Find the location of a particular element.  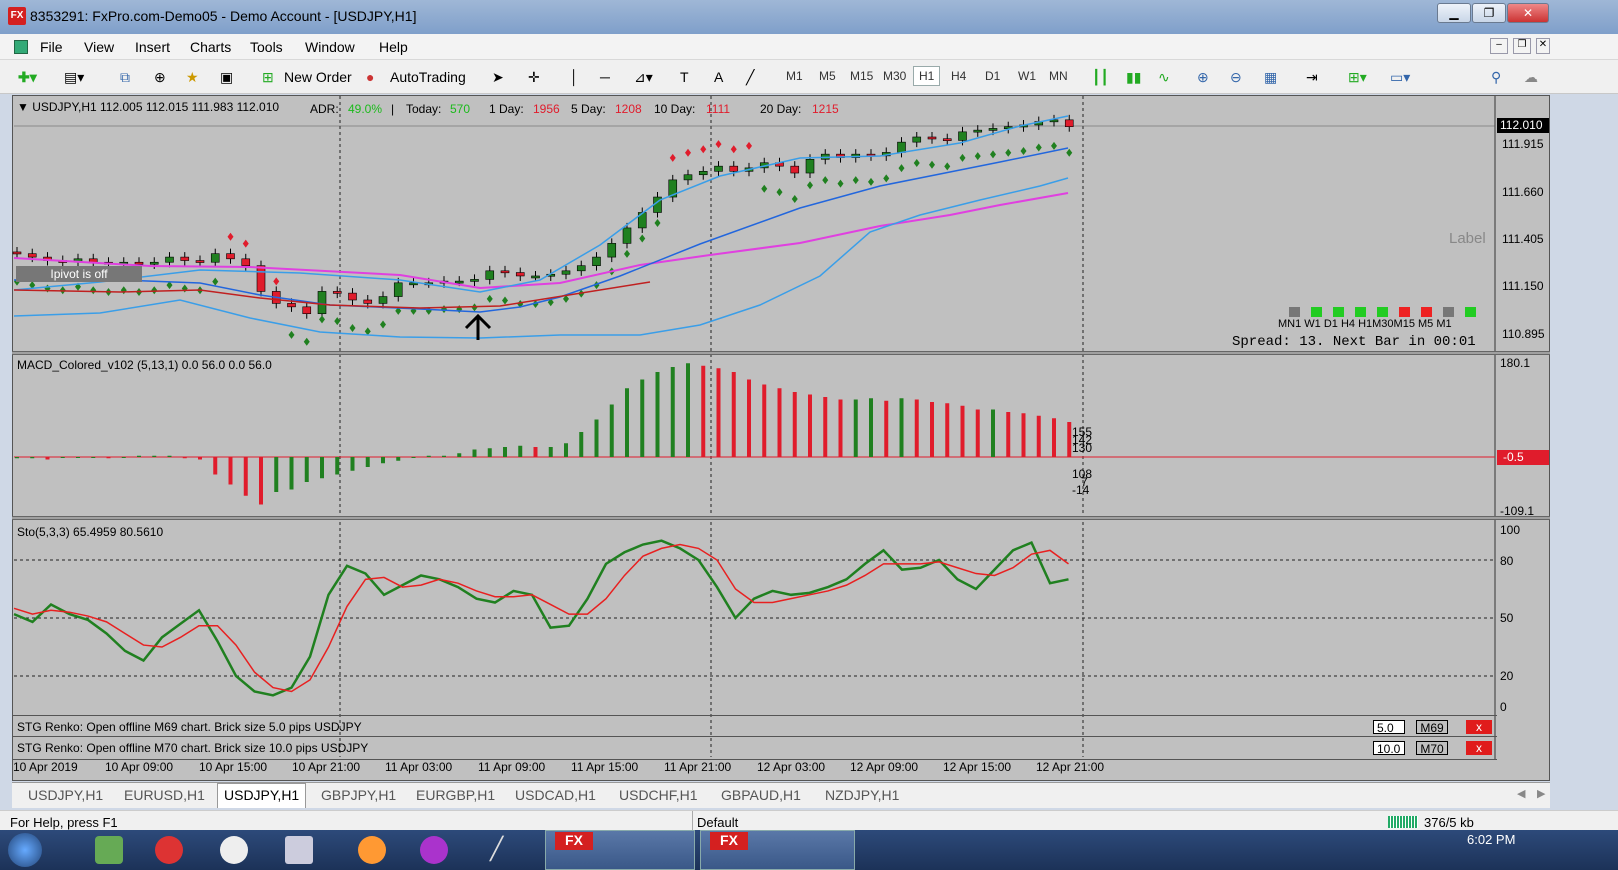

tab-eurusd-h1: EURUSD,H1 is located at coordinates (164, 795).